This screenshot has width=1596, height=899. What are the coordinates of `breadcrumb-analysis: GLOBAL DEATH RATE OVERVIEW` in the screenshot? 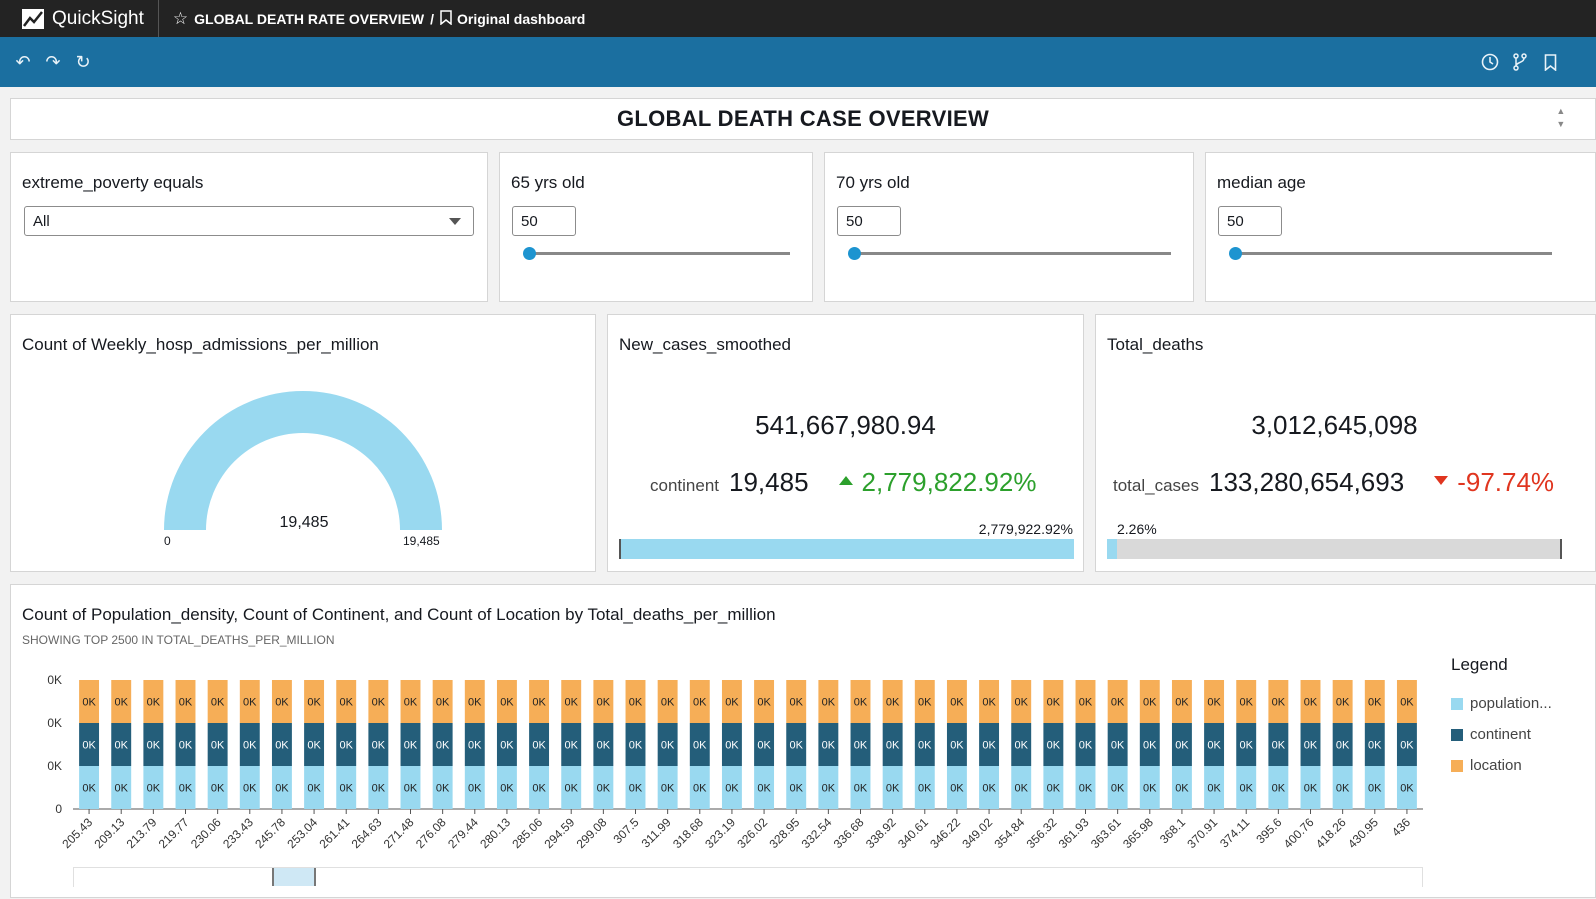 It's located at (309, 19).